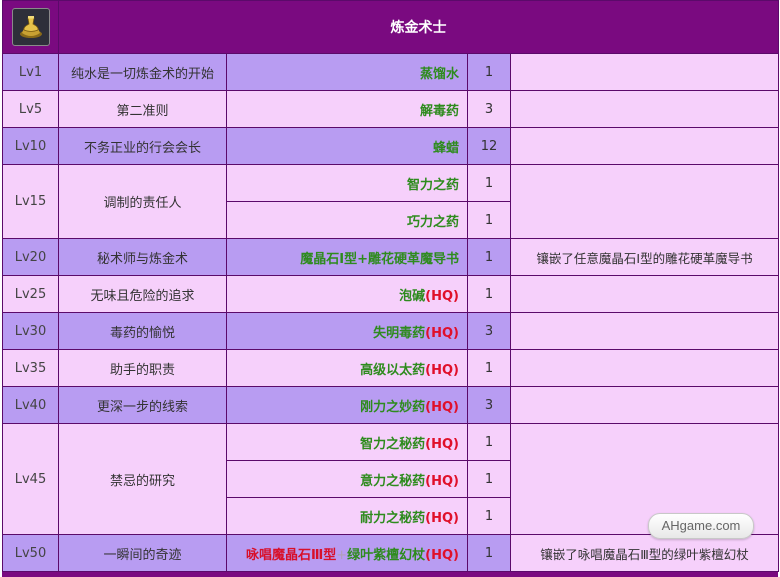 The height and width of the screenshot is (577, 780). Describe the element at coordinates (142, 479) in the screenshot. I see `quest-name-cell: 禁忌的研究` at that location.